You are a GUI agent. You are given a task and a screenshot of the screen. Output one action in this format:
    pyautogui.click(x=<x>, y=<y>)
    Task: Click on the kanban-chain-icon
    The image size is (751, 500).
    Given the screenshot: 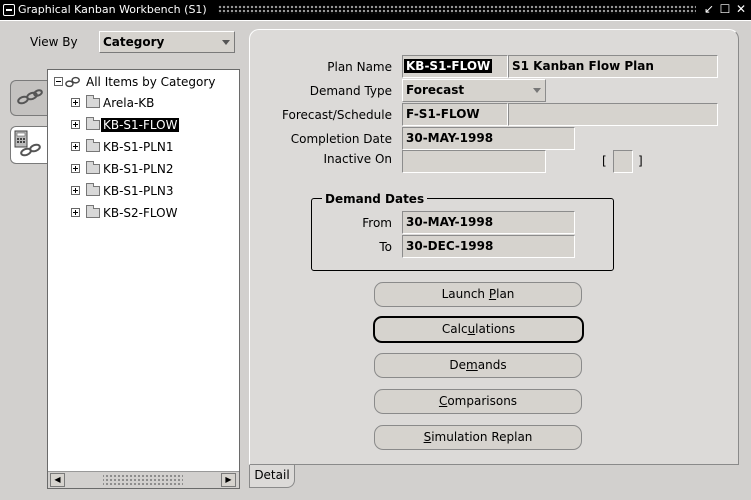 What is the action you would take?
    pyautogui.click(x=30, y=97)
    